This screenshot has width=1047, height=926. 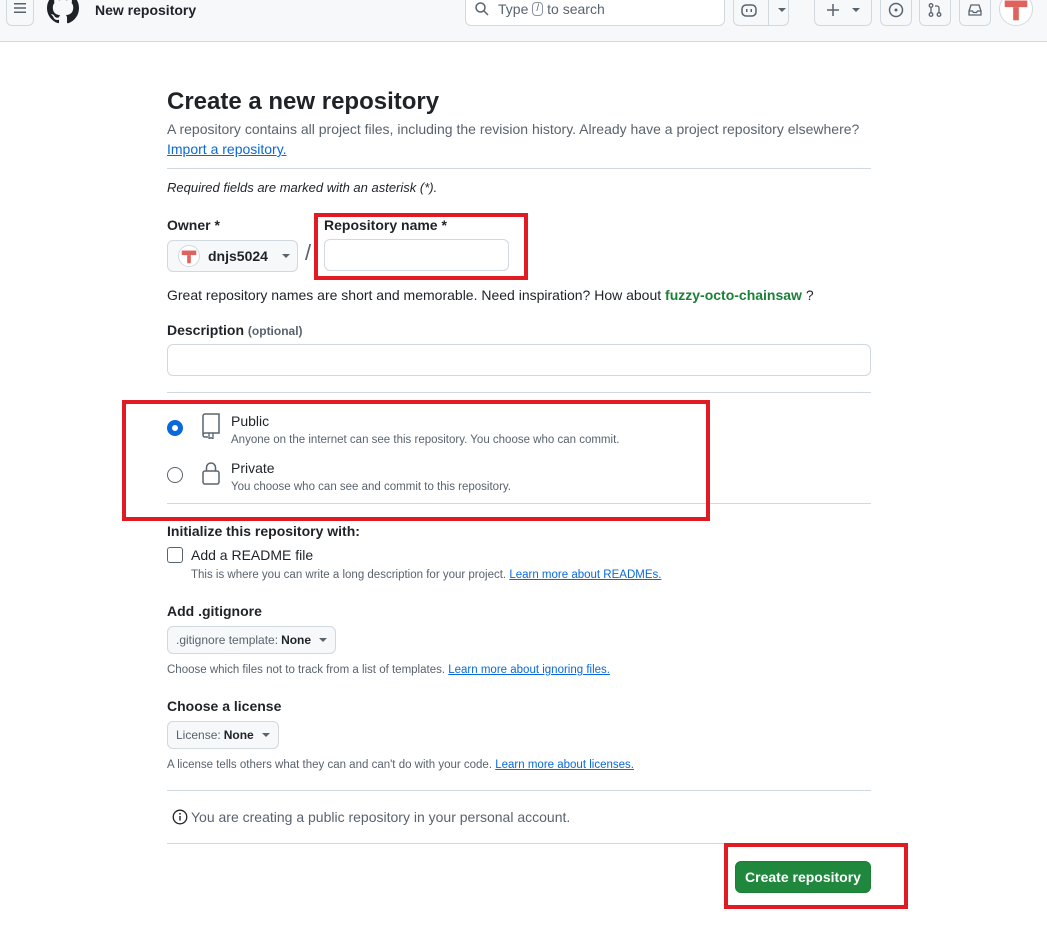 What do you see at coordinates (198, 735) in the screenshot?
I see `license-select-prefix: License:` at bounding box center [198, 735].